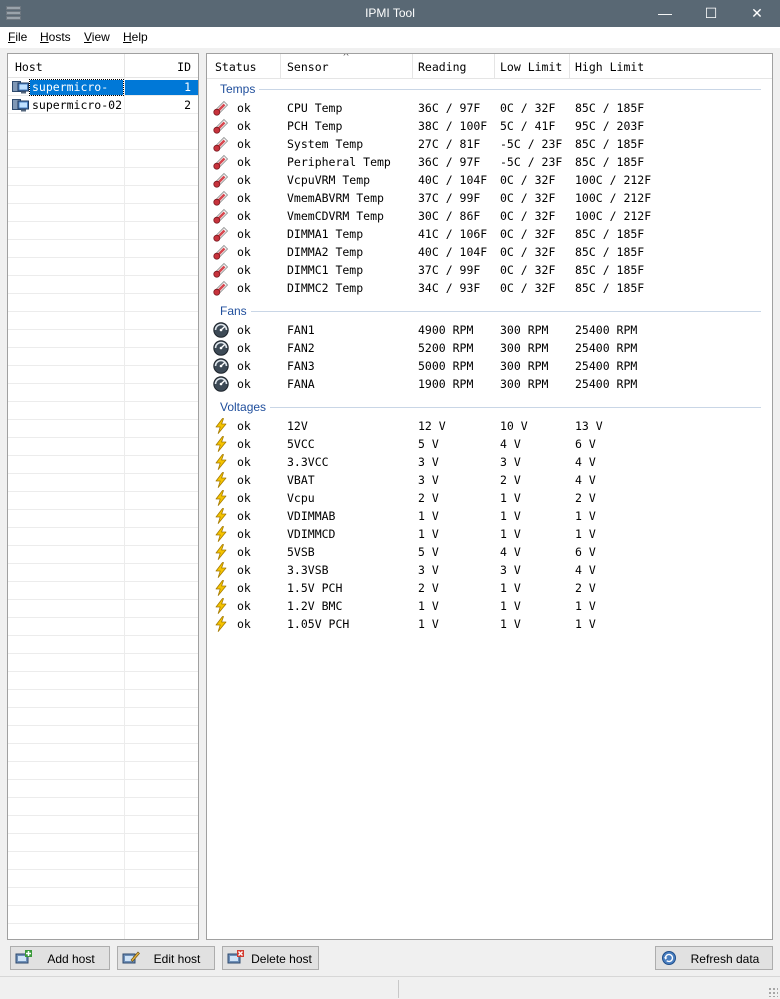 The image size is (780, 999). What do you see at coordinates (442, 67) in the screenshot?
I see `column-header-reading: Reading` at bounding box center [442, 67].